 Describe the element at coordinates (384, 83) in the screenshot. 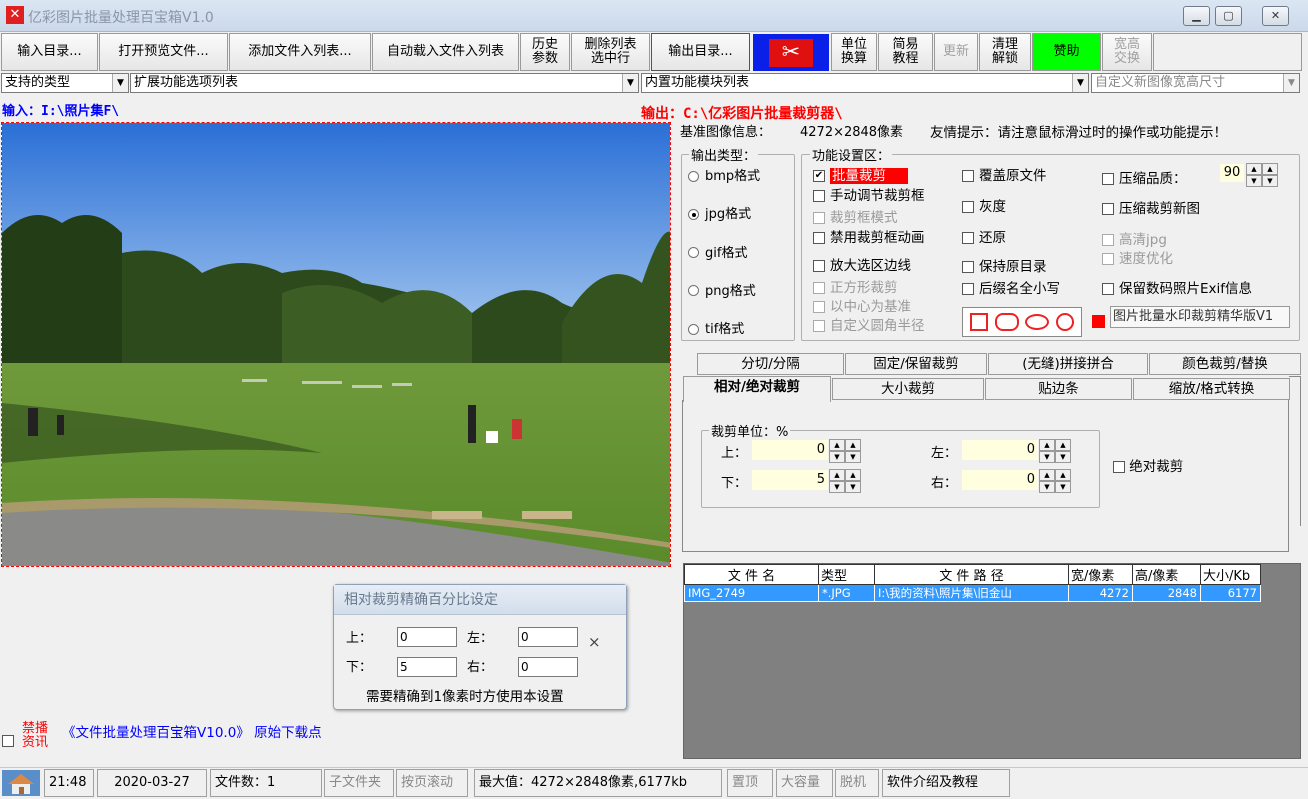

I see `extended-functions-dropdown: 扩展功能选项列表 ▼` at that location.